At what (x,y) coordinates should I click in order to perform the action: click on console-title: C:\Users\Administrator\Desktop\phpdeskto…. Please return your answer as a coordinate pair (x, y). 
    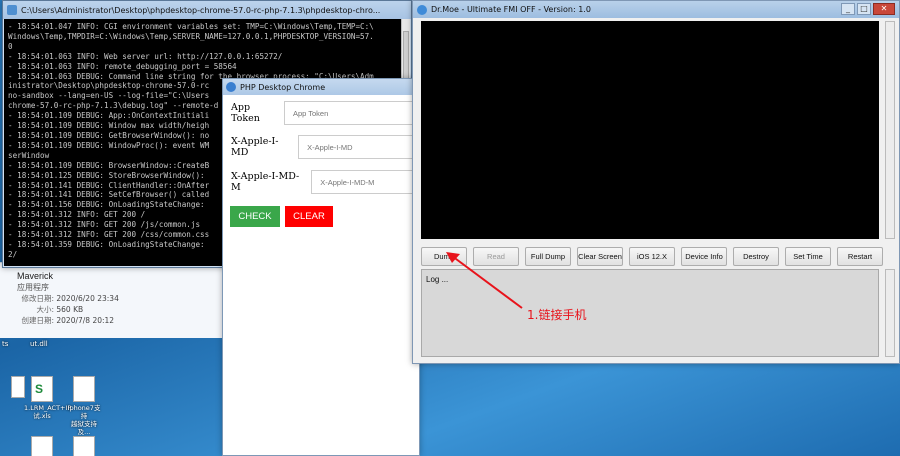
    Looking at the image, I should click on (201, 10).